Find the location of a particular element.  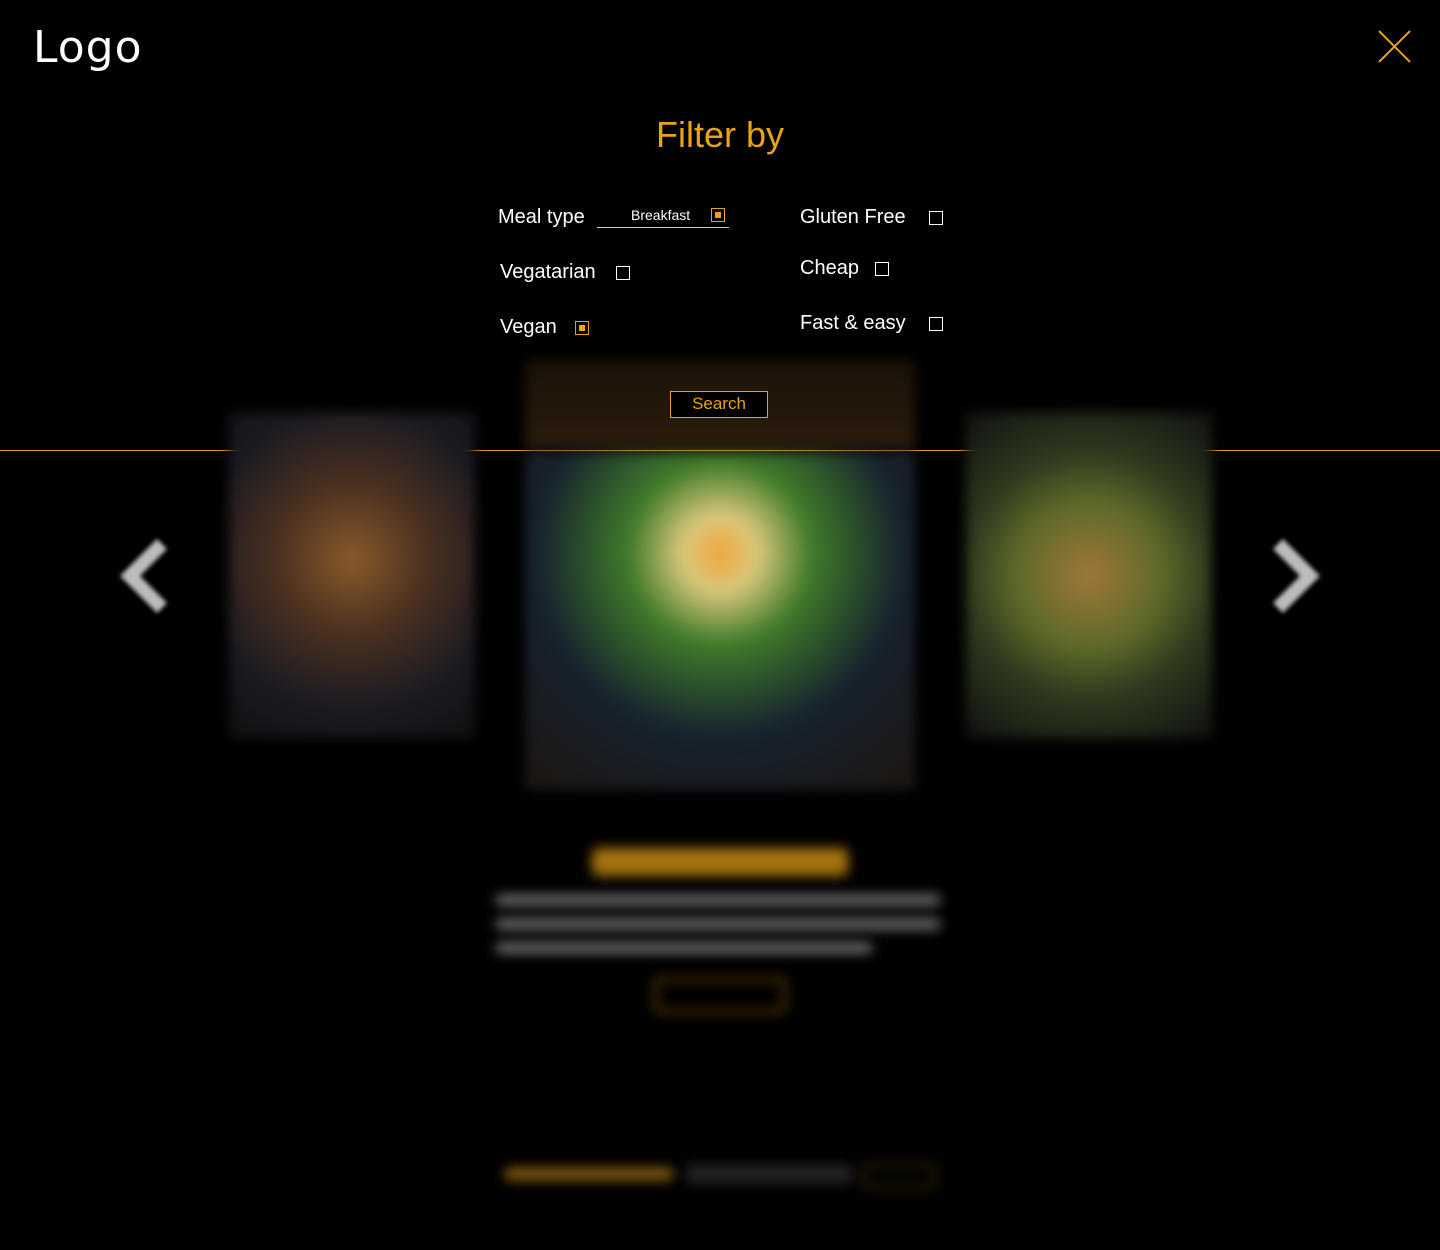

blurred-heading is located at coordinates (720, 862).